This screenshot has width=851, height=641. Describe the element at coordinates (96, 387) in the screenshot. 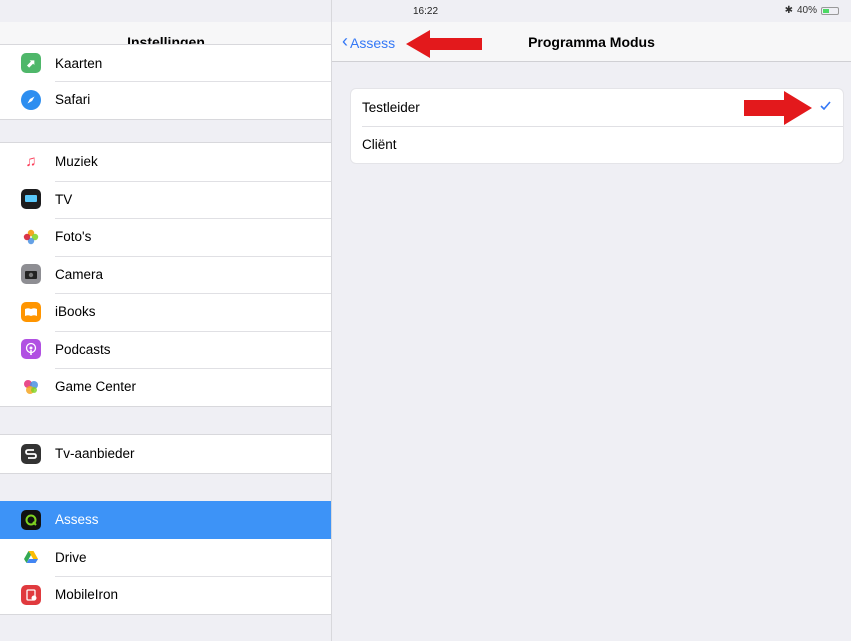

I see `sidebar-item-label: Game Center` at that location.